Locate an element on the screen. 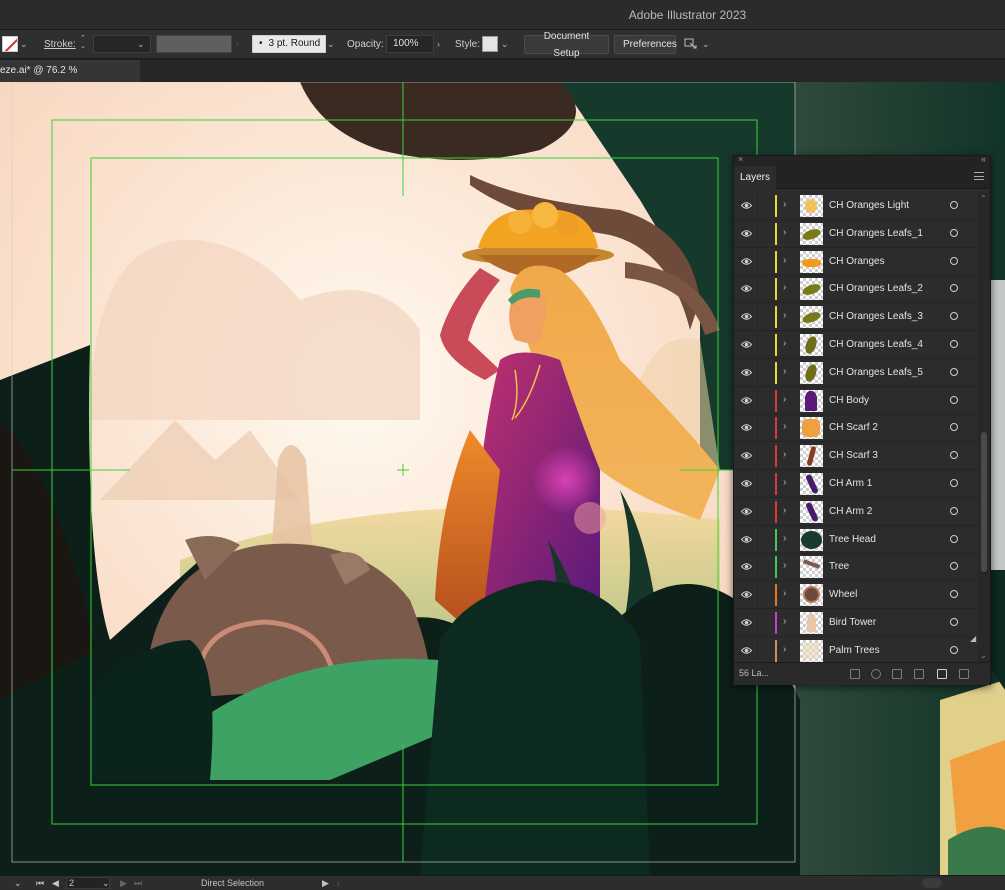  layer-row: › CH Body is located at coordinates (855, 400).